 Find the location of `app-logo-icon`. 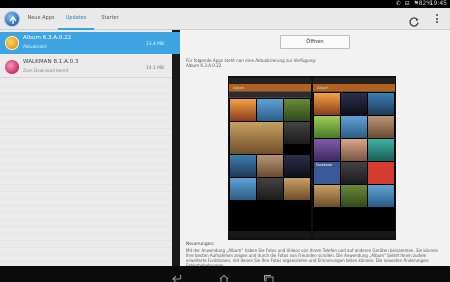

app-logo-icon is located at coordinates (12, 19).